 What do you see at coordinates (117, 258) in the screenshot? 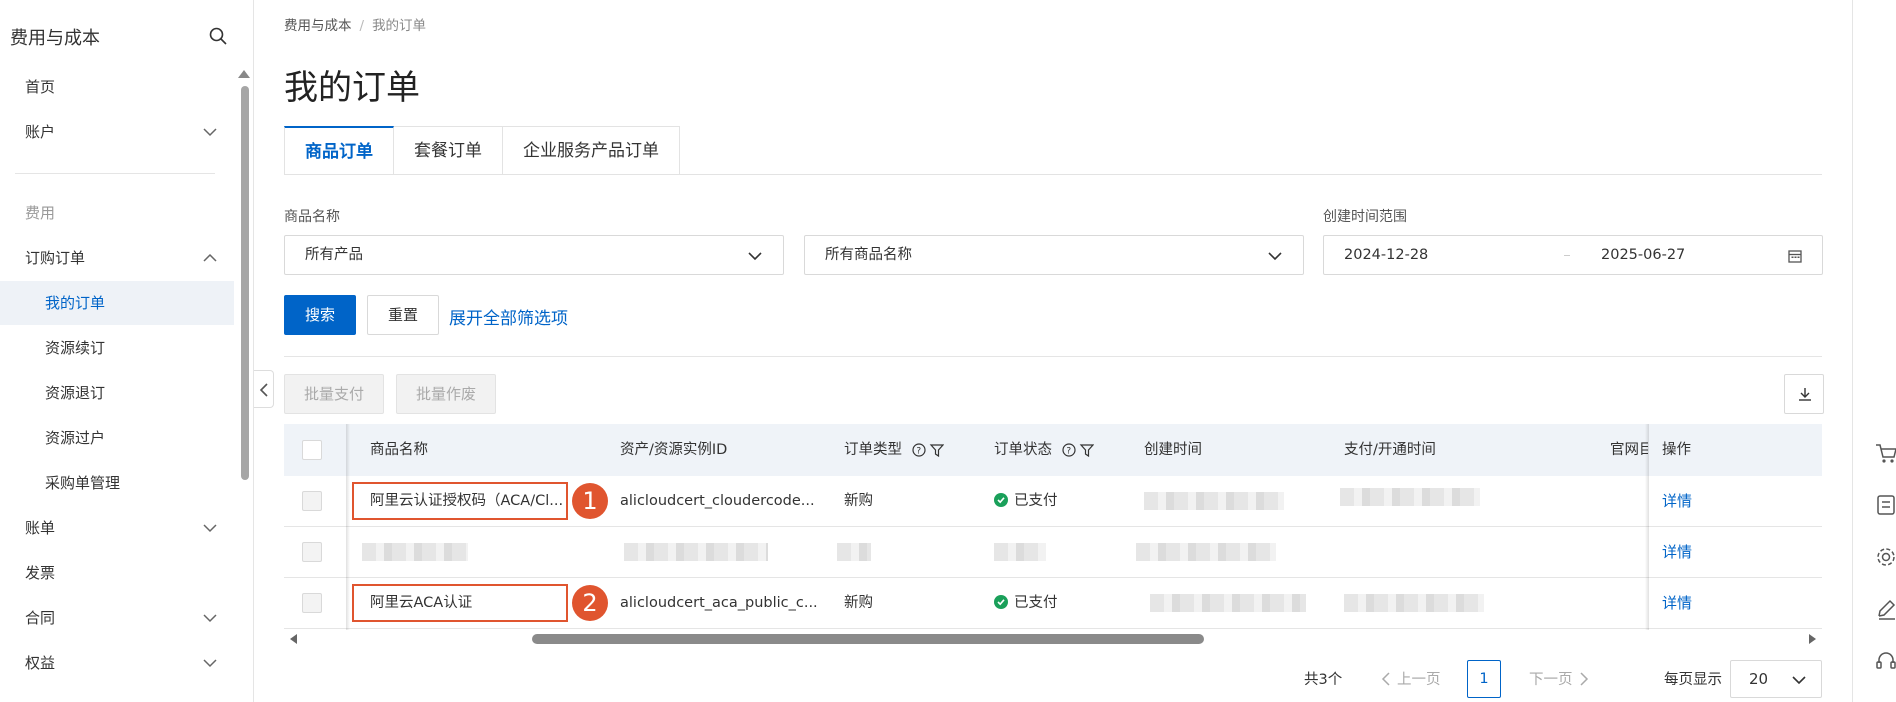
I see `sidebar-item-subscription-orders: 订购订单` at bounding box center [117, 258].